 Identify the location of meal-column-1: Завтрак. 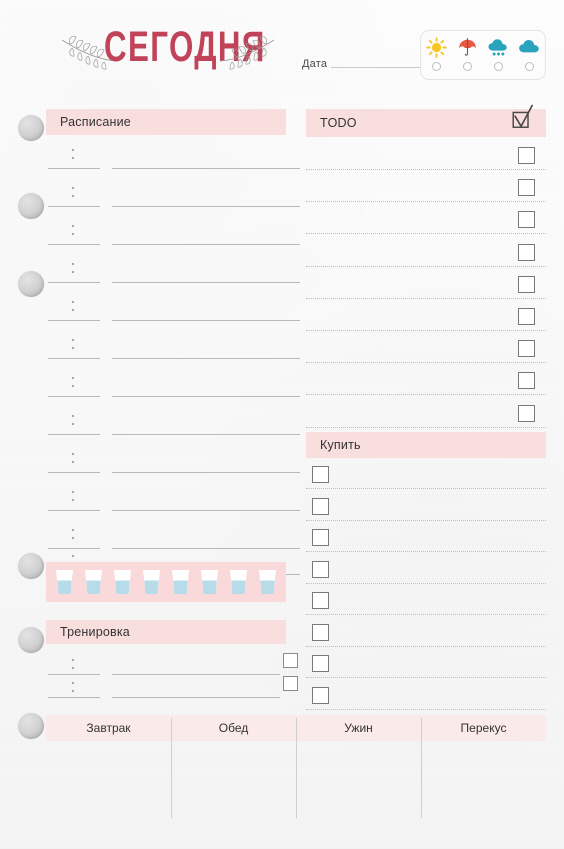
(108, 728).